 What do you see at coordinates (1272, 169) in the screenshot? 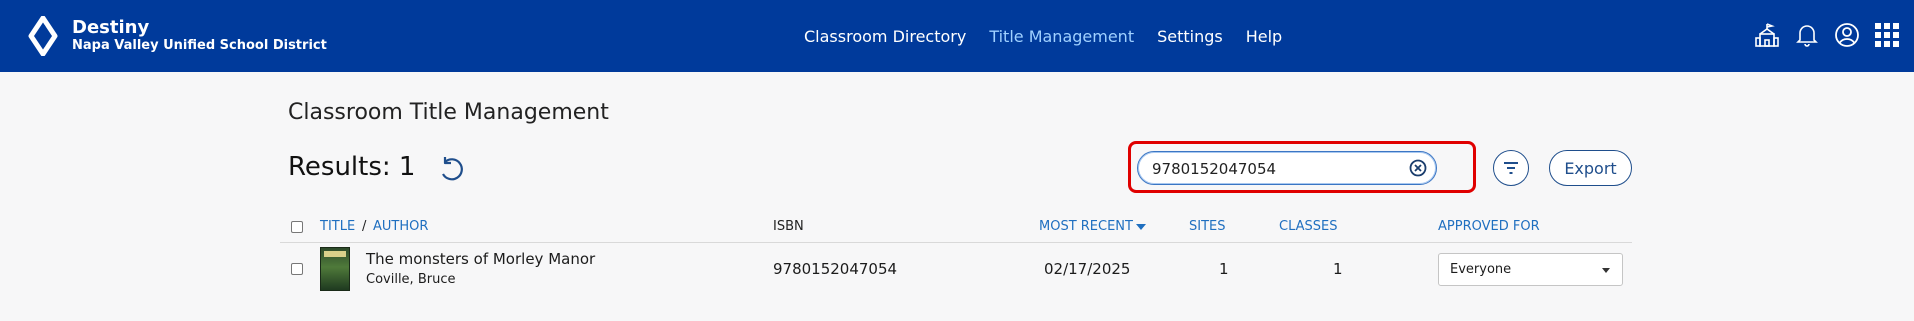
I see `search-input` at bounding box center [1272, 169].